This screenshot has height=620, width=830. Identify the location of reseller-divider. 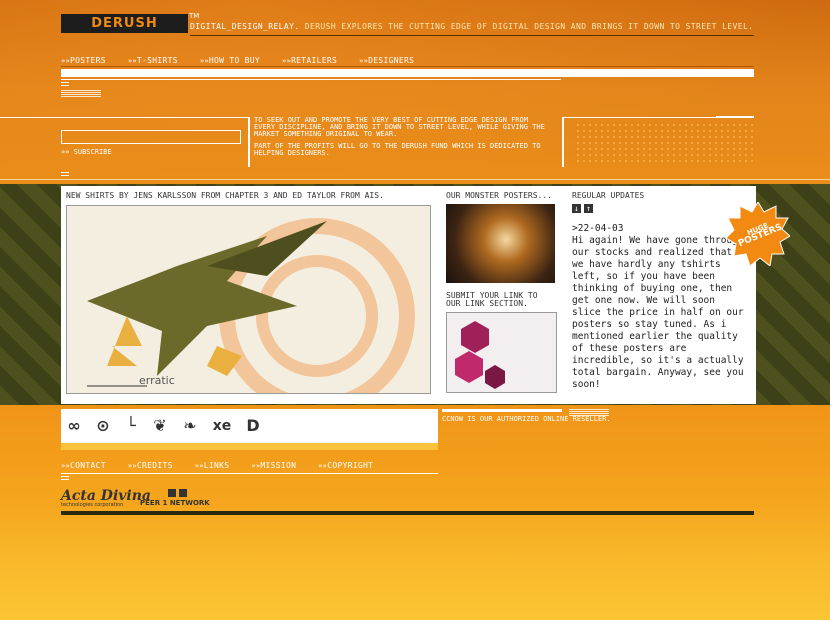
(502, 410).